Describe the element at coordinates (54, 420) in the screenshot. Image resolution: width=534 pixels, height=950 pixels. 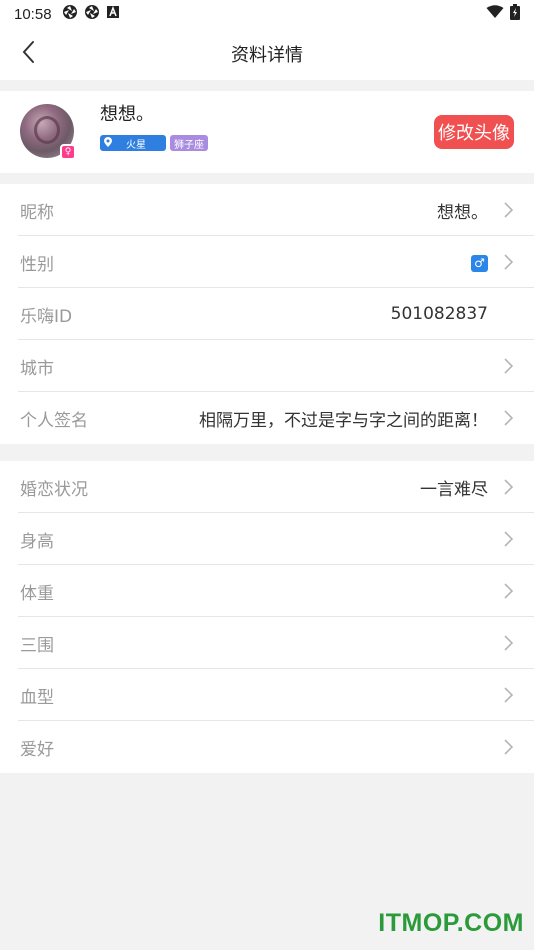
I see `row-label: 个人签名` at that location.